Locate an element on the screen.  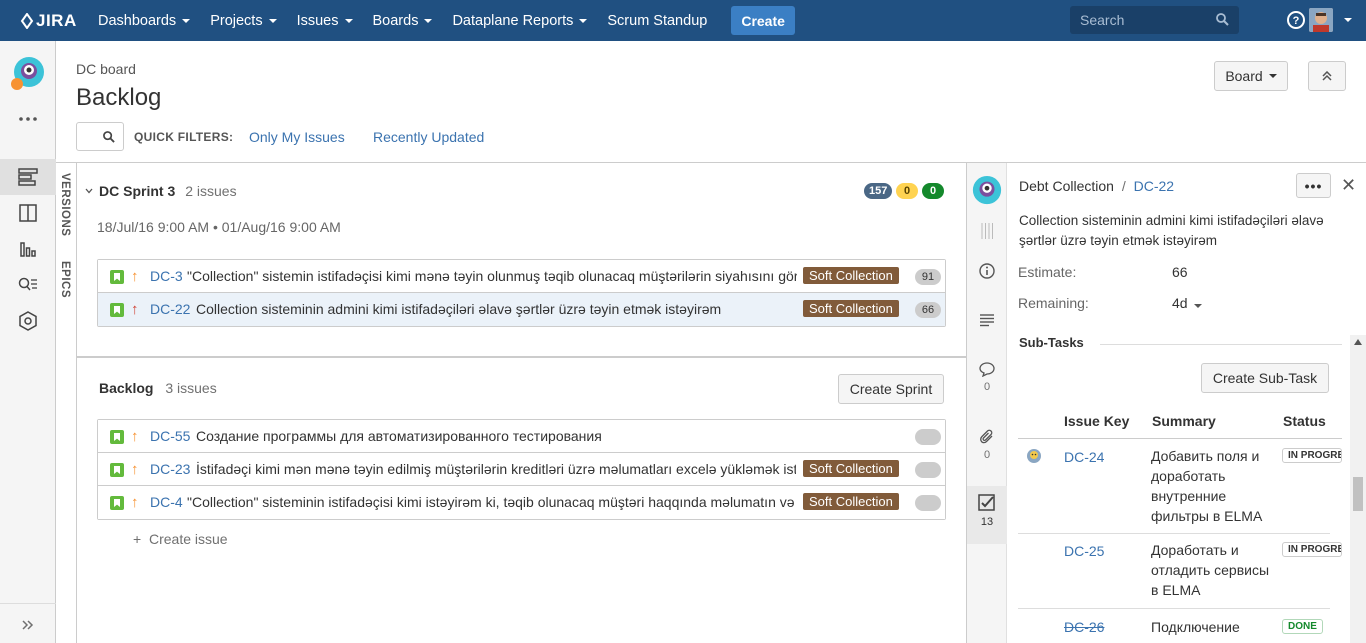
grip-icon is located at coordinates (987, 231).